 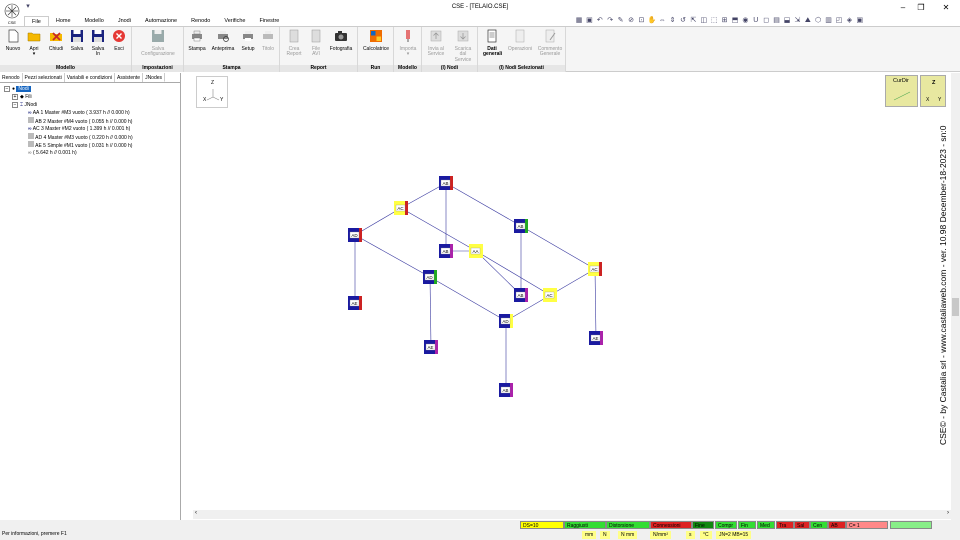 What do you see at coordinates (849, 21) in the screenshot?
I see `view-tool-icon: ◈` at bounding box center [849, 21].